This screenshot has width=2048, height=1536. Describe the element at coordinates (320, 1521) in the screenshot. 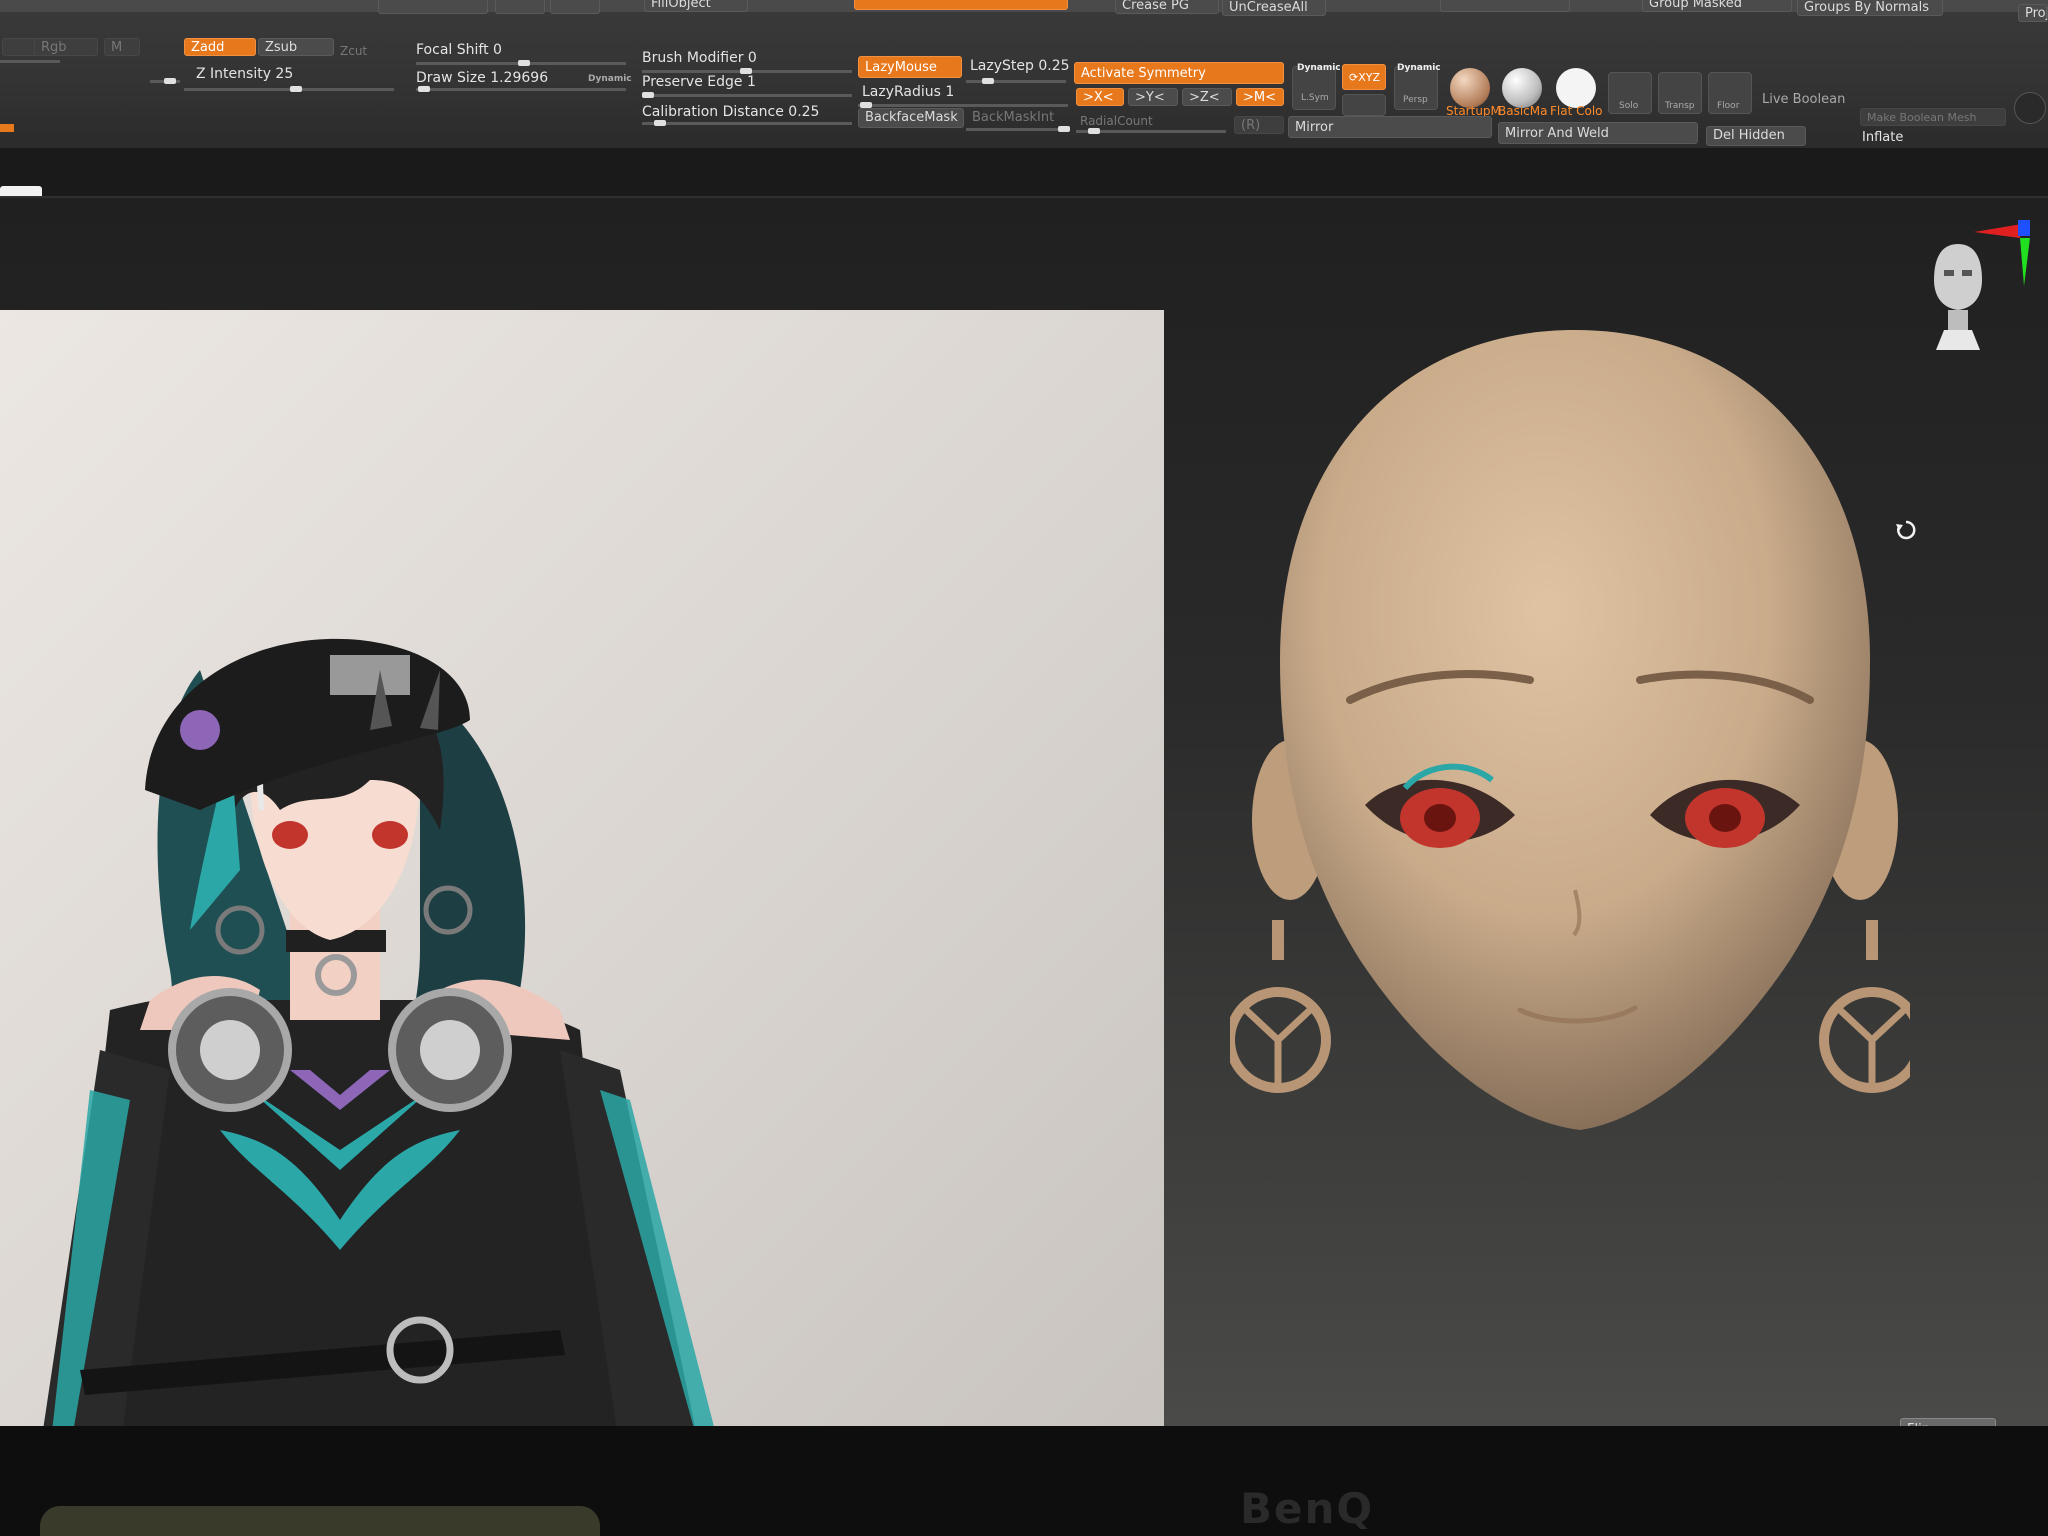

I see `desk-items` at that location.